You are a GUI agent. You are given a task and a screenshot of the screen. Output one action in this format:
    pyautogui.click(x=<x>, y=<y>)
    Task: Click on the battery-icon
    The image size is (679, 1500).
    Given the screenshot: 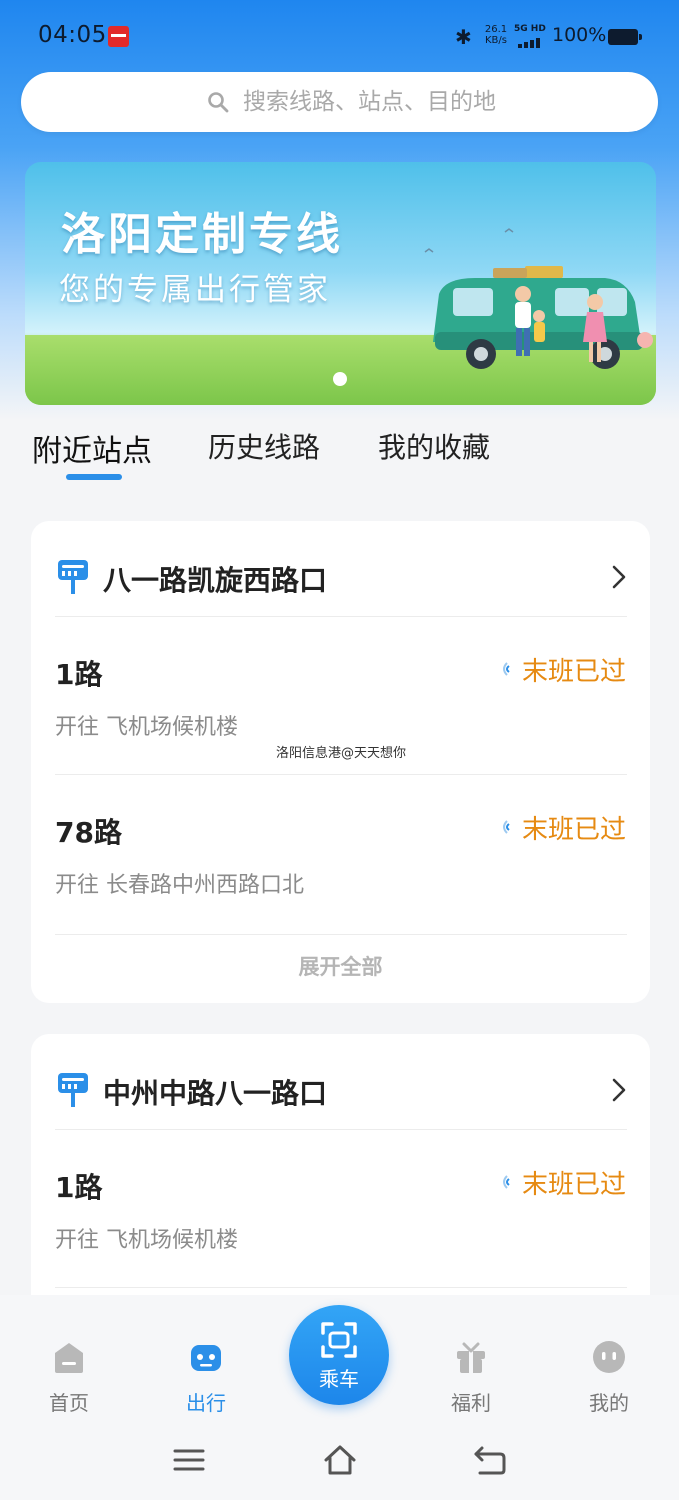 What is the action you would take?
    pyautogui.click(x=625, y=37)
    